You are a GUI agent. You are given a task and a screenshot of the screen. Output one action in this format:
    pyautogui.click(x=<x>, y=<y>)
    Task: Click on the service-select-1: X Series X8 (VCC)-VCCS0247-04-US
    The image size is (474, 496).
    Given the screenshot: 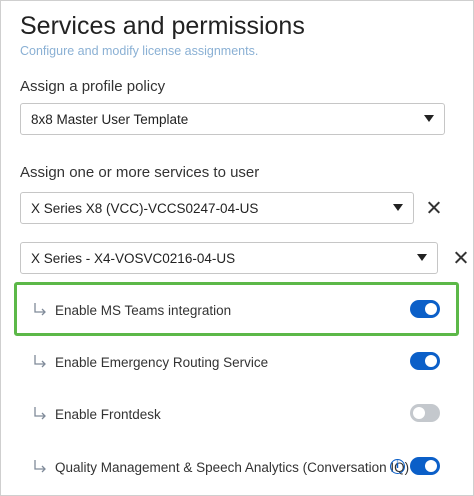 What is the action you would take?
    pyautogui.click(x=217, y=208)
    